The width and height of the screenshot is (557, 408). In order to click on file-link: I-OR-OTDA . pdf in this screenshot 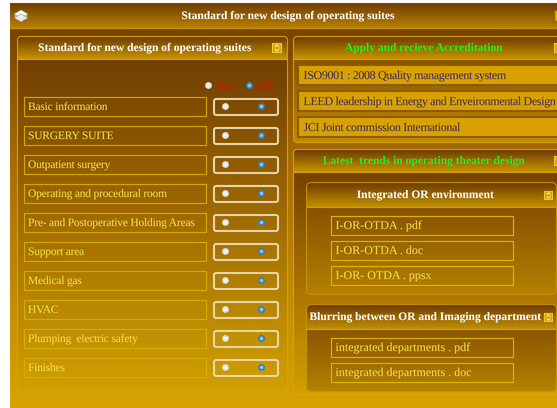, I will do `click(422, 226)`.